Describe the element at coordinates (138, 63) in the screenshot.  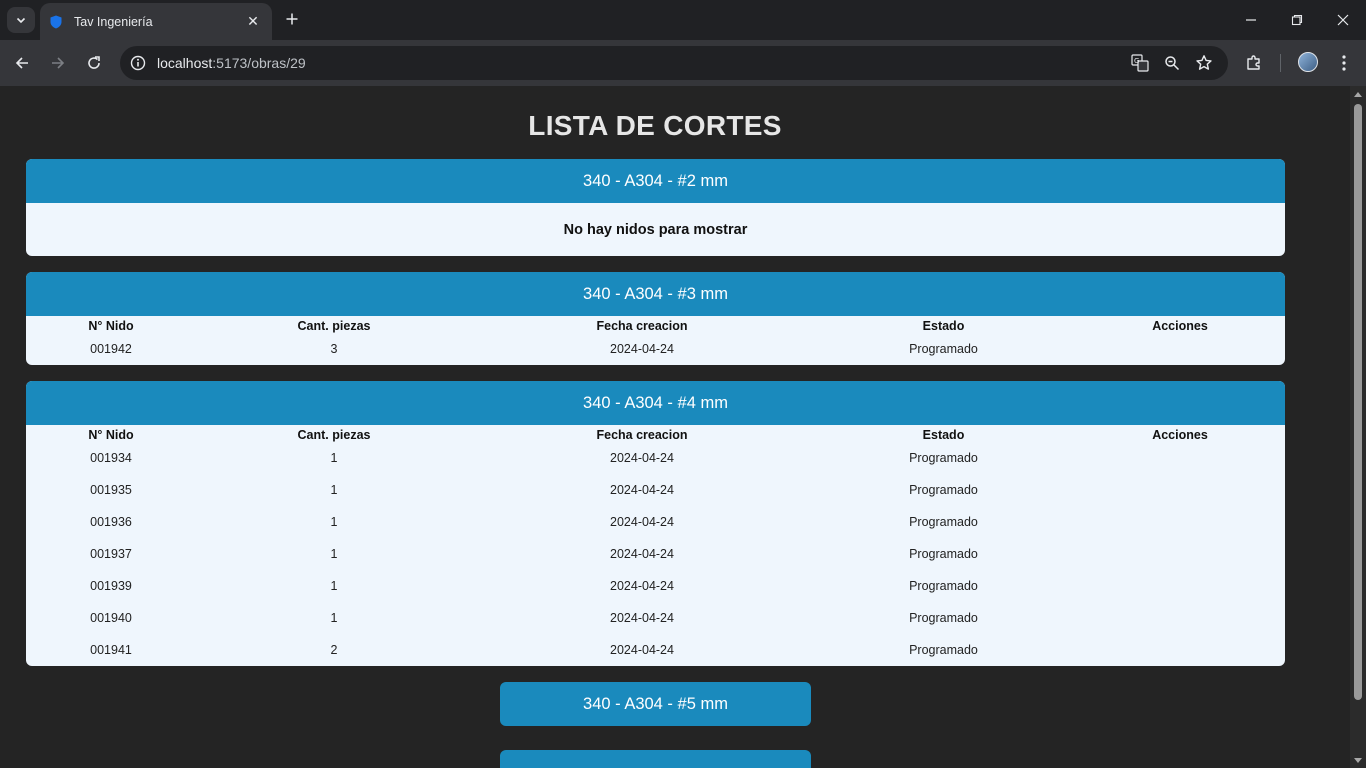
I see `site-info-icon` at that location.